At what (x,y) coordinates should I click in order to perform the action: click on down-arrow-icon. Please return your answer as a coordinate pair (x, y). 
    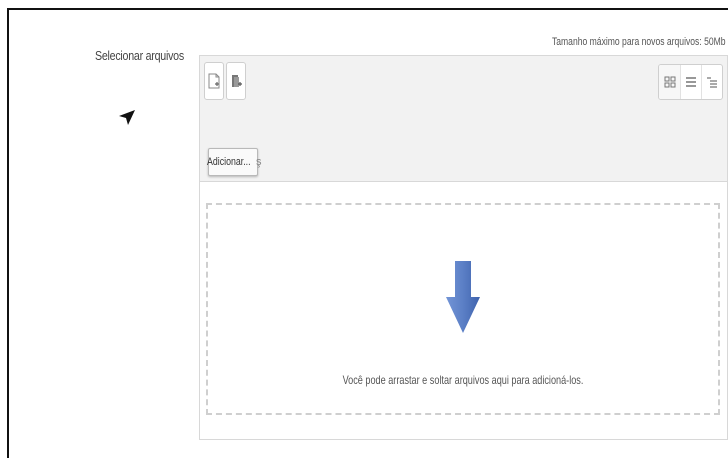
    Looking at the image, I should click on (463, 297).